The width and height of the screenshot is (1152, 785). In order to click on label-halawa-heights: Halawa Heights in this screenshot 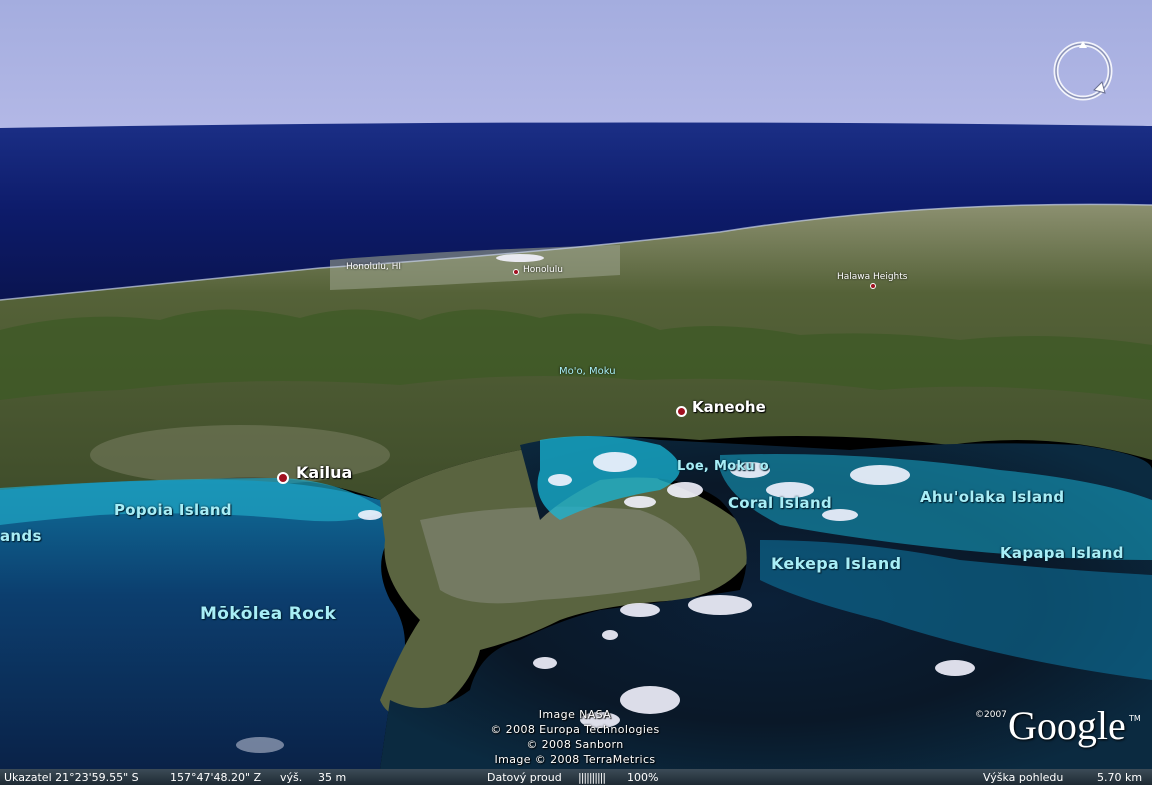, I will do `click(872, 277)`.